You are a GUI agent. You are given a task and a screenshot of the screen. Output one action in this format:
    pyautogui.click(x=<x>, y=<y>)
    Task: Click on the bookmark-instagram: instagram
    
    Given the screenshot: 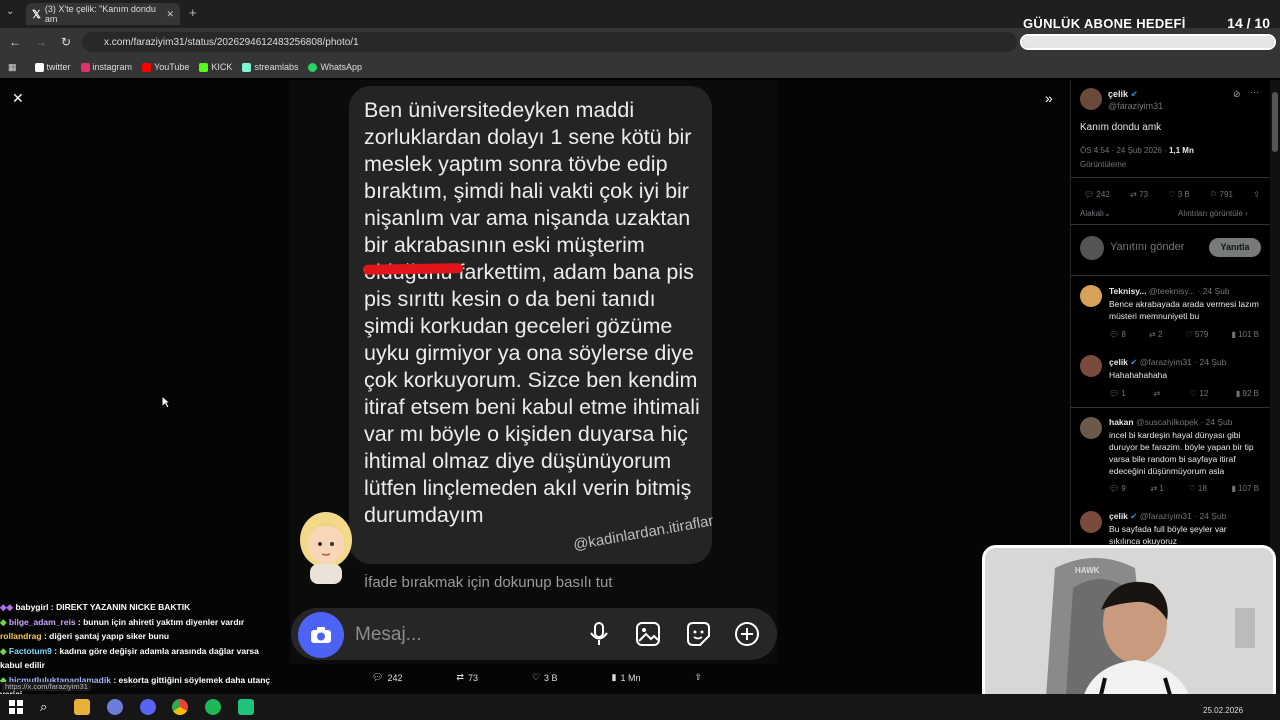 What is the action you would take?
    pyautogui.click(x=106, y=67)
    